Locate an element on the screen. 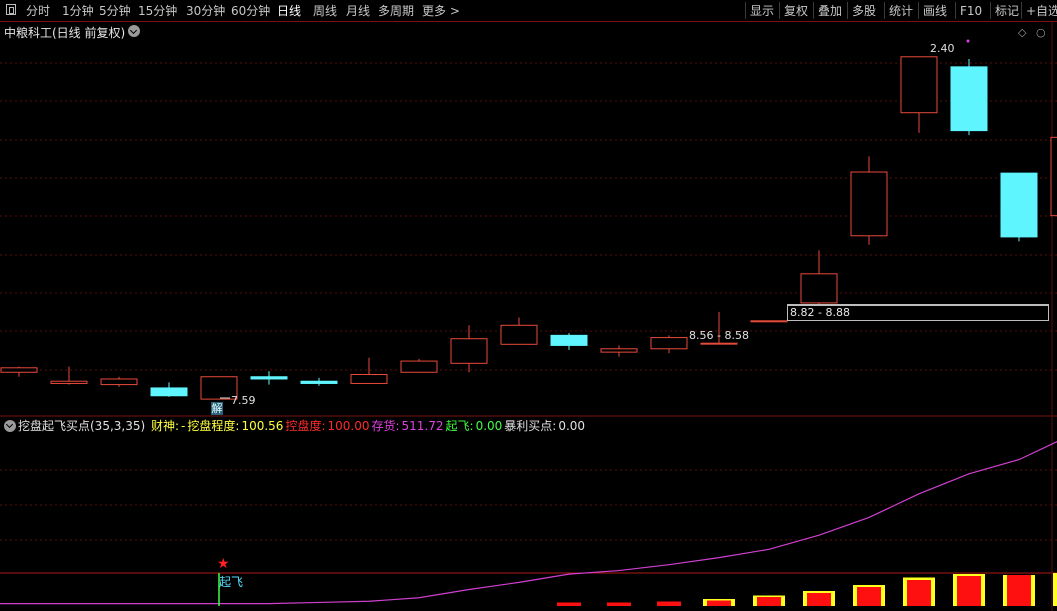 This screenshot has width=1057, height=611. indicator-value-2: 100.00 is located at coordinates (348, 426).